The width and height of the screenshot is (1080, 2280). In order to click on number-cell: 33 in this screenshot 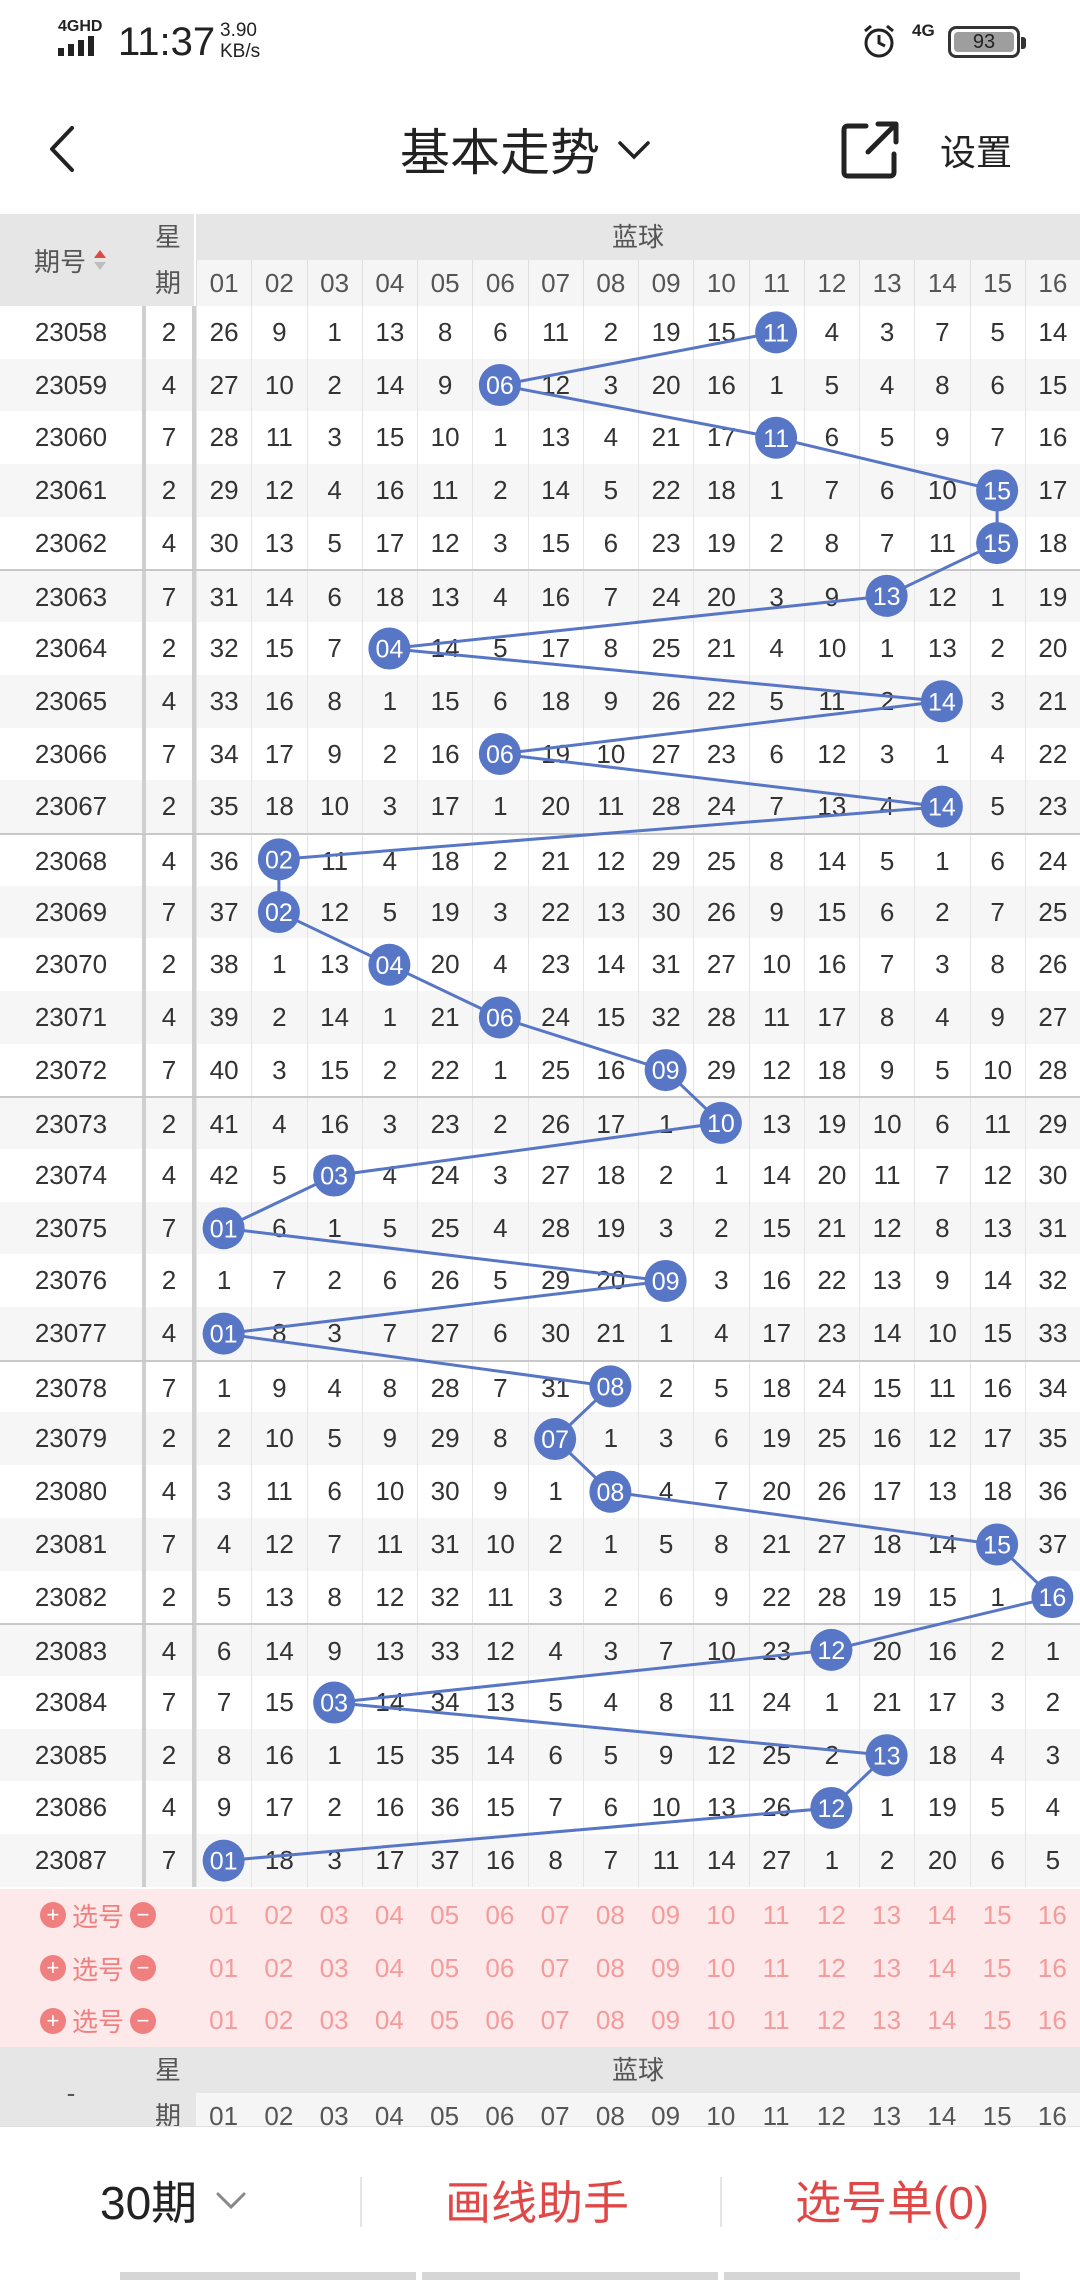, I will do `click(223, 701)`.